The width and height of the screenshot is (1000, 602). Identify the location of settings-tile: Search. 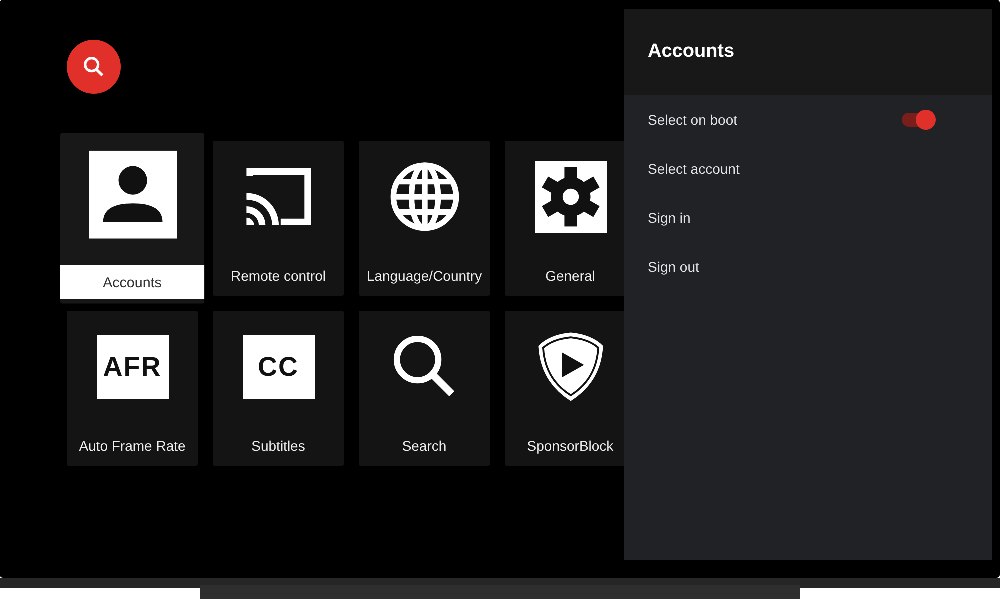
(424, 388).